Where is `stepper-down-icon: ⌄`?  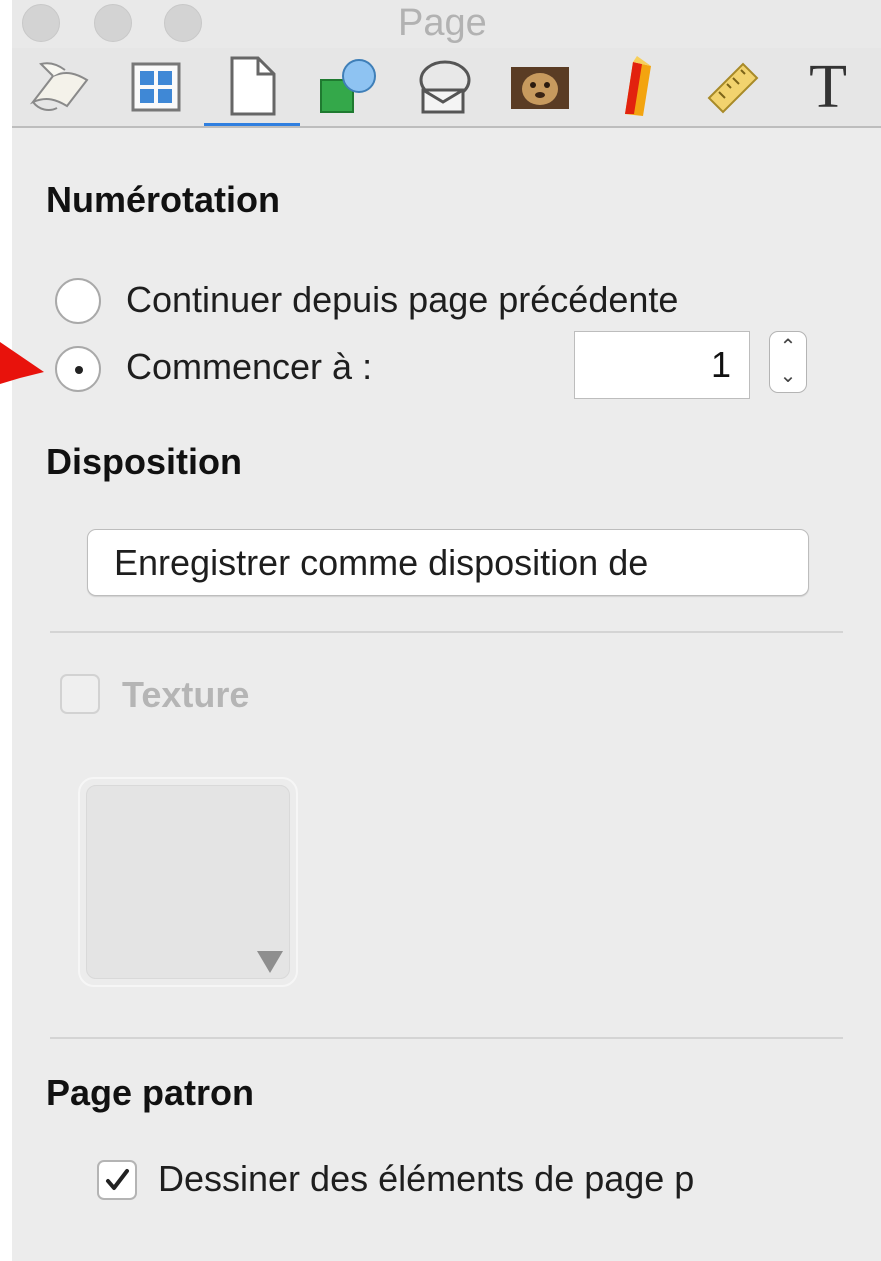 stepper-down-icon: ⌄ is located at coordinates (788, 376).